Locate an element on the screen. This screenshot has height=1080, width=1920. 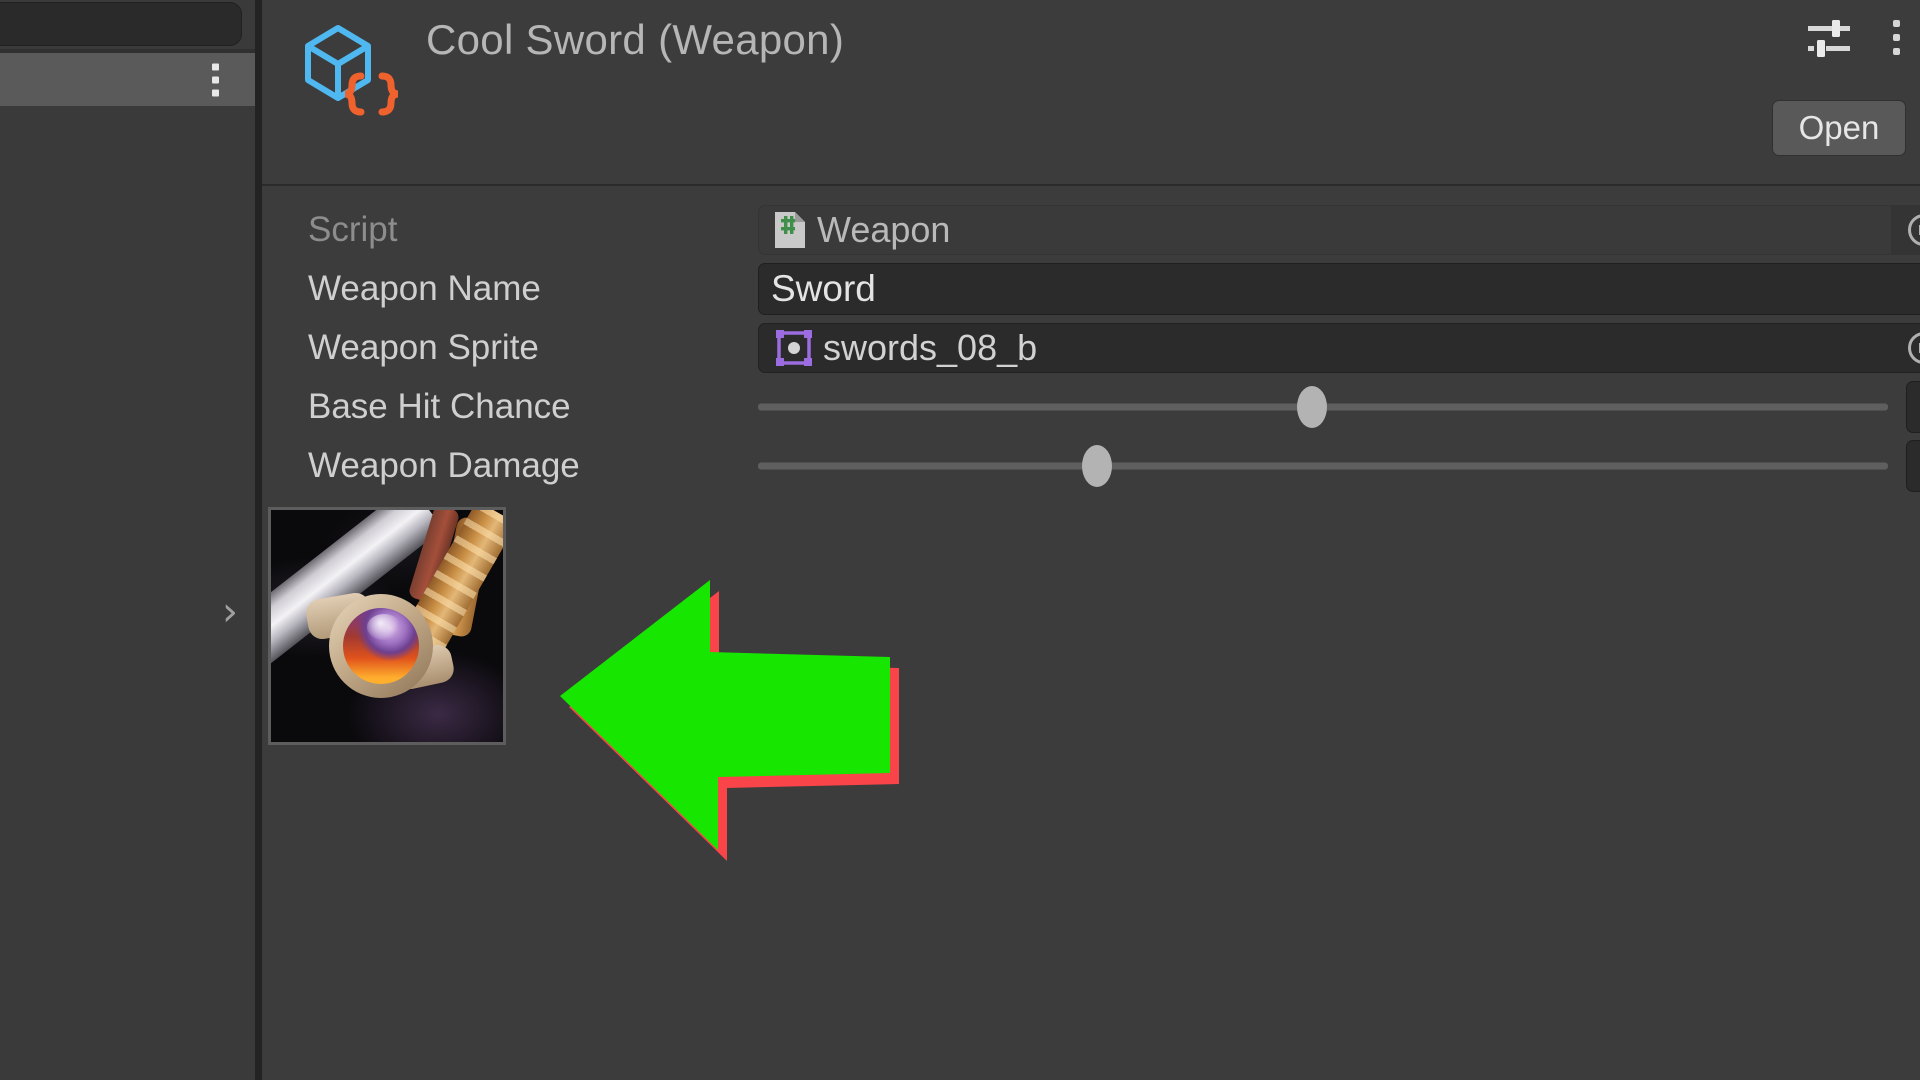
field-value-script: Weapon is located at coordinates (1339, 229).